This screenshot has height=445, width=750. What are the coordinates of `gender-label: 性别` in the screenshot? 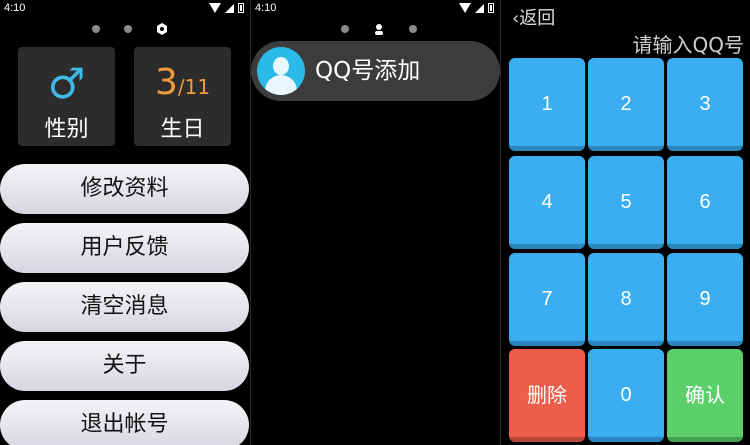 It's located at (66, 129).